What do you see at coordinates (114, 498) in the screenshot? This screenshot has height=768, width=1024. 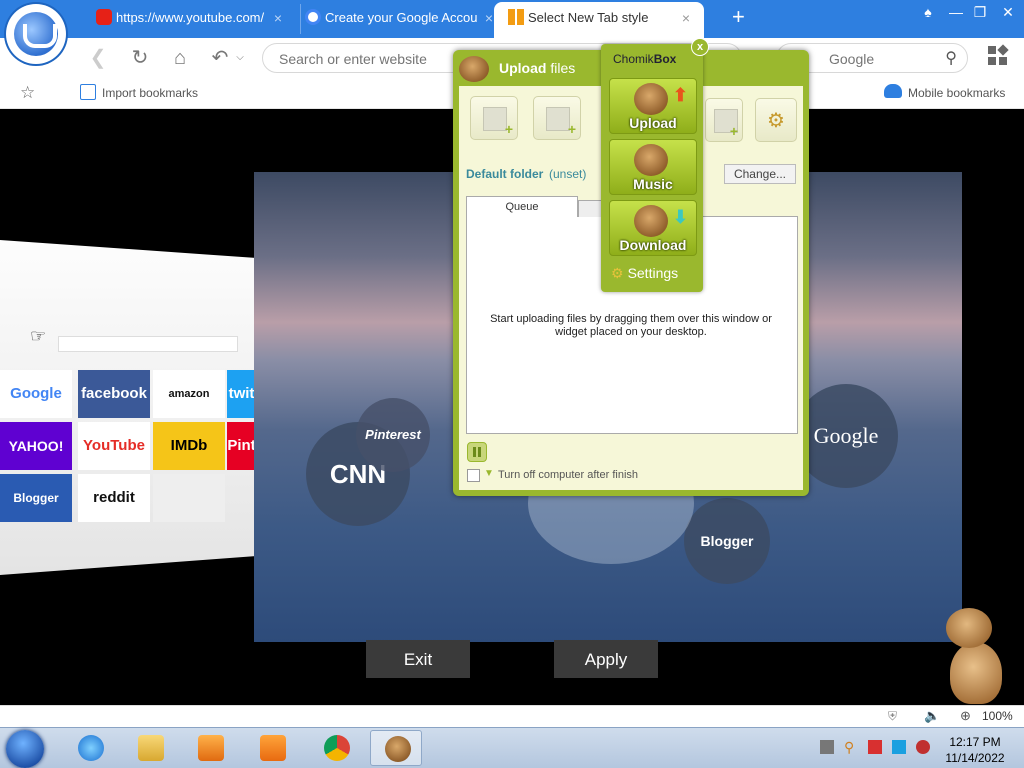 I see `tile-reddit: reddit` at bounding box center [114, 498].